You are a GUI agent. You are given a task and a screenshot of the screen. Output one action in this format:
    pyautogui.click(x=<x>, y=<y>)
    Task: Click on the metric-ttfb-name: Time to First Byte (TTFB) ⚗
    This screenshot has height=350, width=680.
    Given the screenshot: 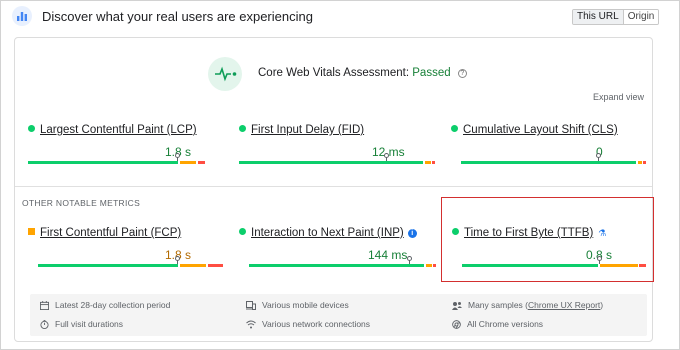 What is the action you would take?
    pyautogui.click(x=529, y=233)
    